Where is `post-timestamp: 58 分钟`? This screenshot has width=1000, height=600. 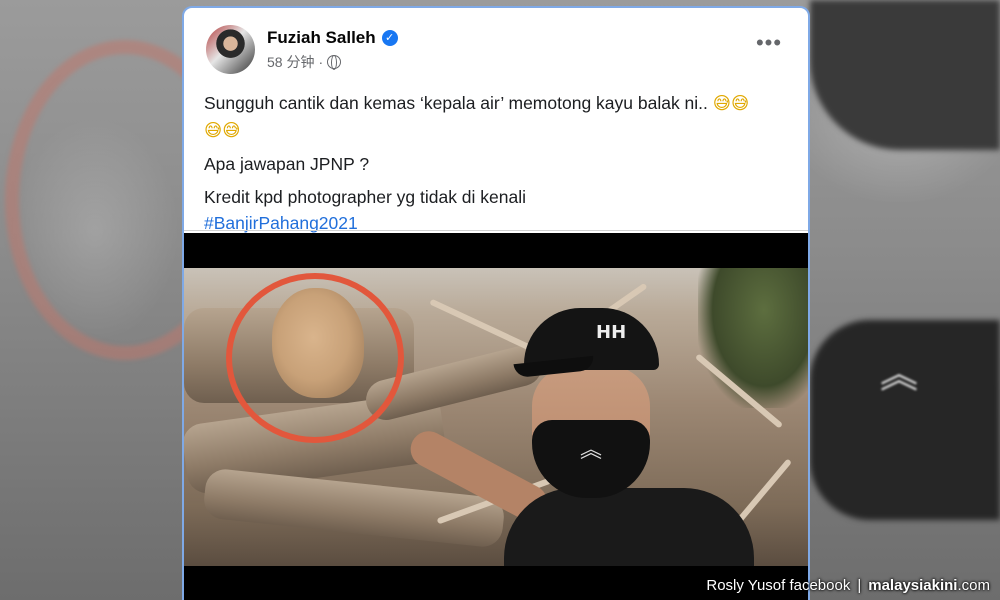
post-timestamp: 58 分钟 is located at coordinates (290, 62).